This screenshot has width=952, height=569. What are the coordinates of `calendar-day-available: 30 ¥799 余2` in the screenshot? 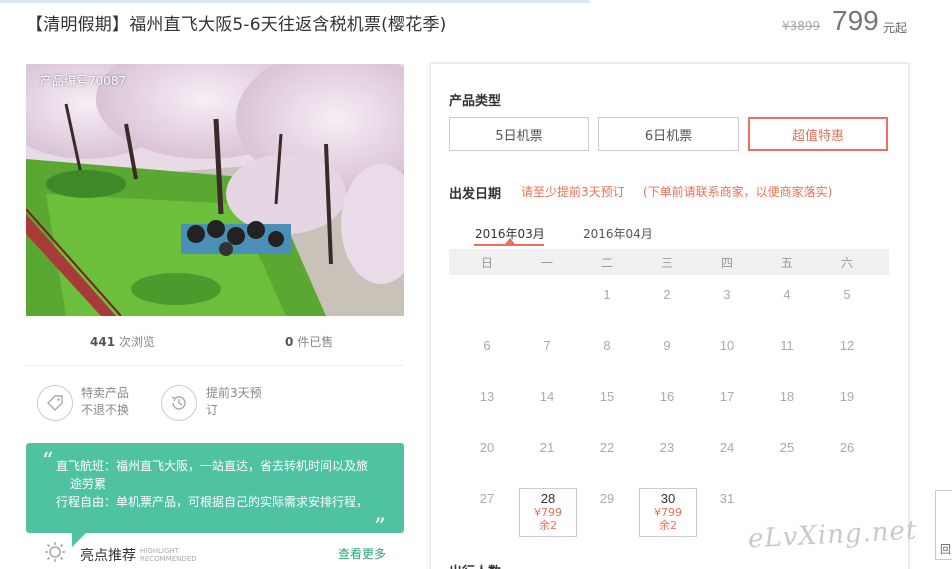 It's located at (668, 512).